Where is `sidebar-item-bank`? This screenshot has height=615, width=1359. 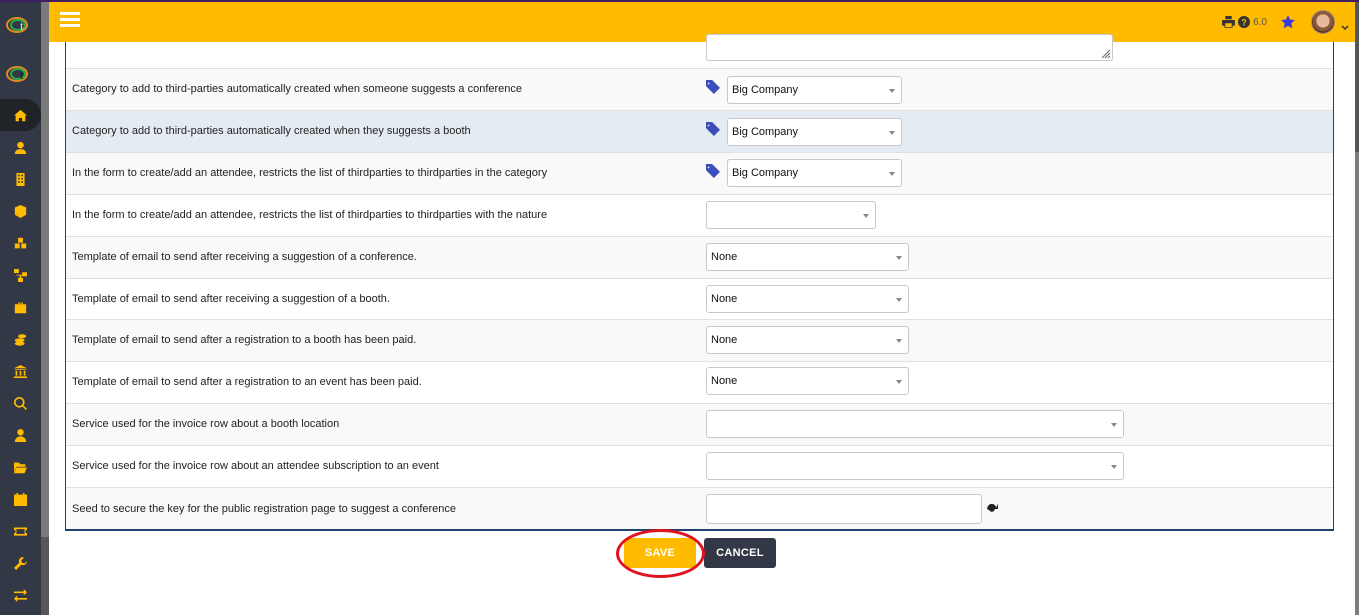
sidebar-item-bank is located at coordinates (20, 371).